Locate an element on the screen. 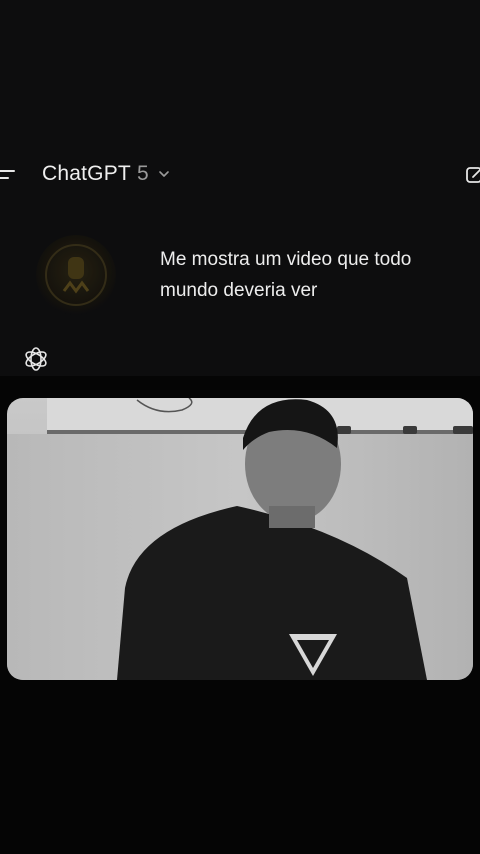 This screenshot has width=480, height=854. model-selector: ChatGPT 5 is located at coordinates (106, 174).